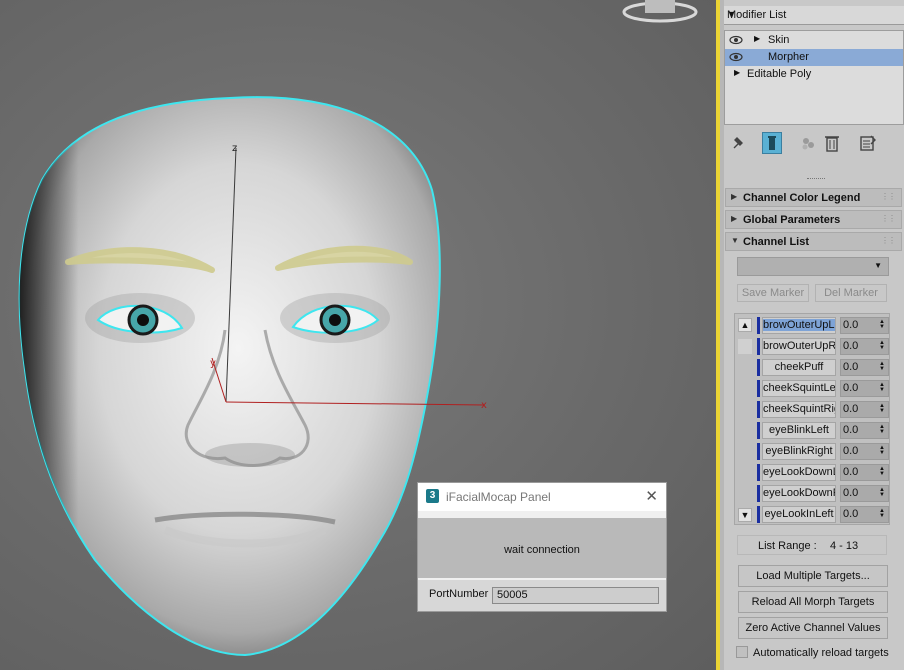 This screenshot has width=904, height=670. What do you see at coordinates (813, 602) in the screenshot?
I see `reload-all-morph-targets-button: Reload All Morph Targets` at bounding box center [813, 602].